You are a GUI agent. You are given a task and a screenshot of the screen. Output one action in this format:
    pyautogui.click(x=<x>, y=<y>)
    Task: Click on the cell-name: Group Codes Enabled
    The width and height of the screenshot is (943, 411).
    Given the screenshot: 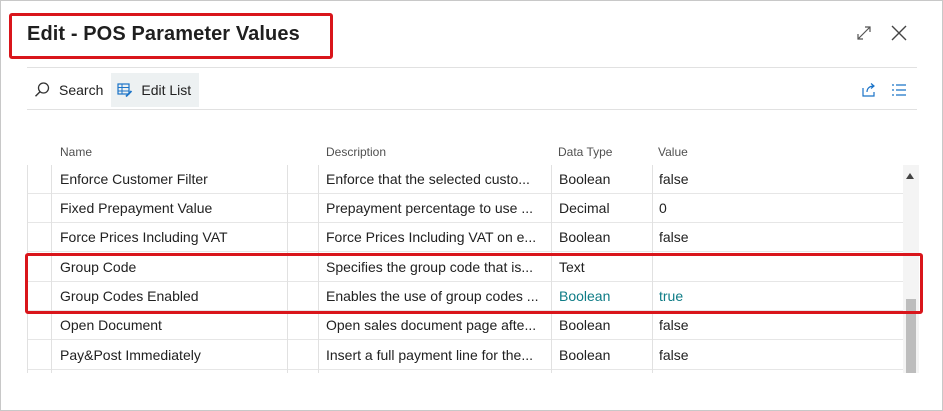 What is the action you would take?
    pyautogui.click(x=129, y=296)
    